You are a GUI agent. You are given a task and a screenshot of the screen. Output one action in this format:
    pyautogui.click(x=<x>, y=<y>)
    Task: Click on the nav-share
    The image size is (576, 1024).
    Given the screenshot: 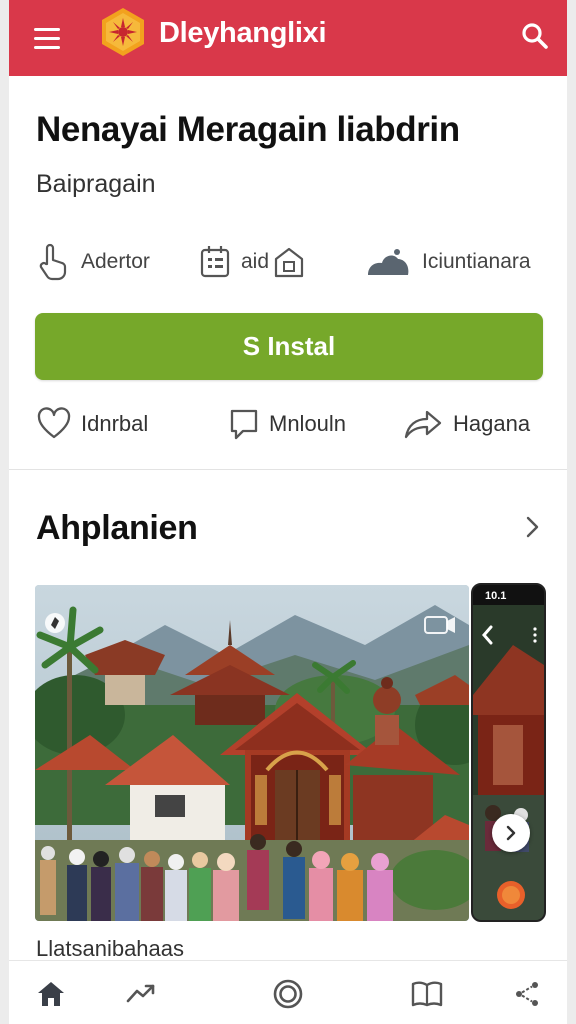 What is the action you would take?
    pyautogui.click(x=527, y=994)
    